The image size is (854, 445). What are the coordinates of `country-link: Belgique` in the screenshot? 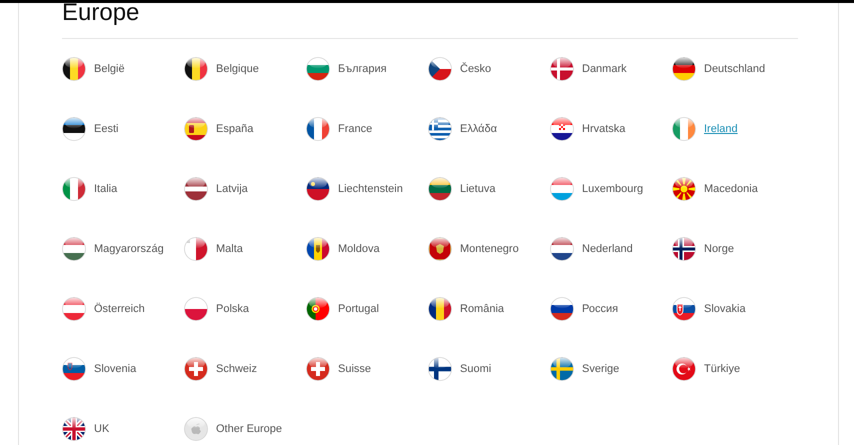 It's located at (237, 69).